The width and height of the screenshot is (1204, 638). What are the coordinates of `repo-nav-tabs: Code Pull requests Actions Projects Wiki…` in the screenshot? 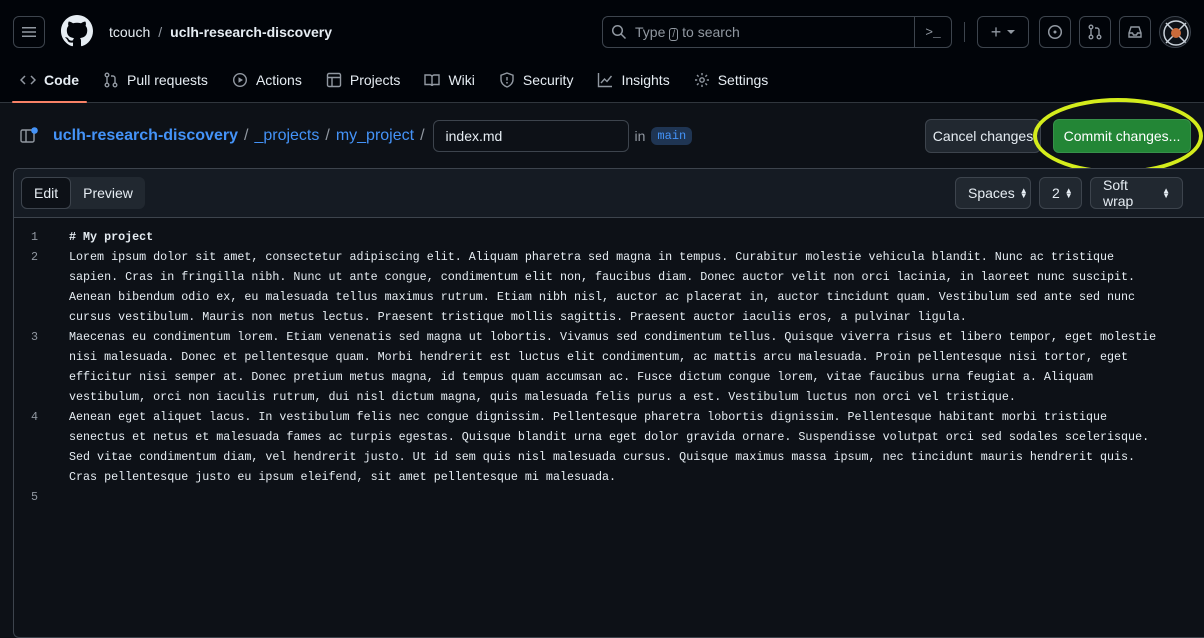 It's located at (398, 83).